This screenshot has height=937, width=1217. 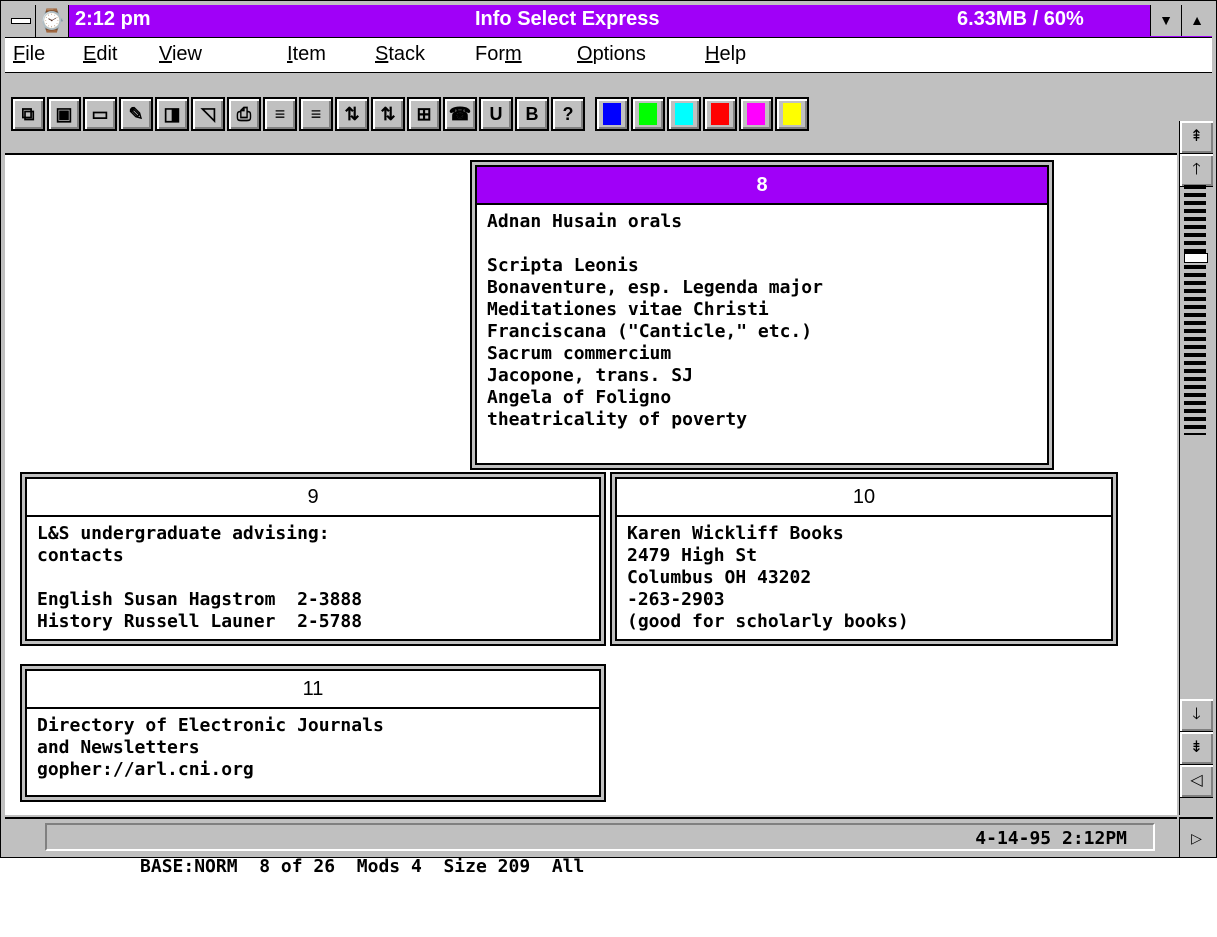 What do you see at coordinates (180, 54) in the screenshot?
I see `menu-view: View` at bounding box center [180, 54].